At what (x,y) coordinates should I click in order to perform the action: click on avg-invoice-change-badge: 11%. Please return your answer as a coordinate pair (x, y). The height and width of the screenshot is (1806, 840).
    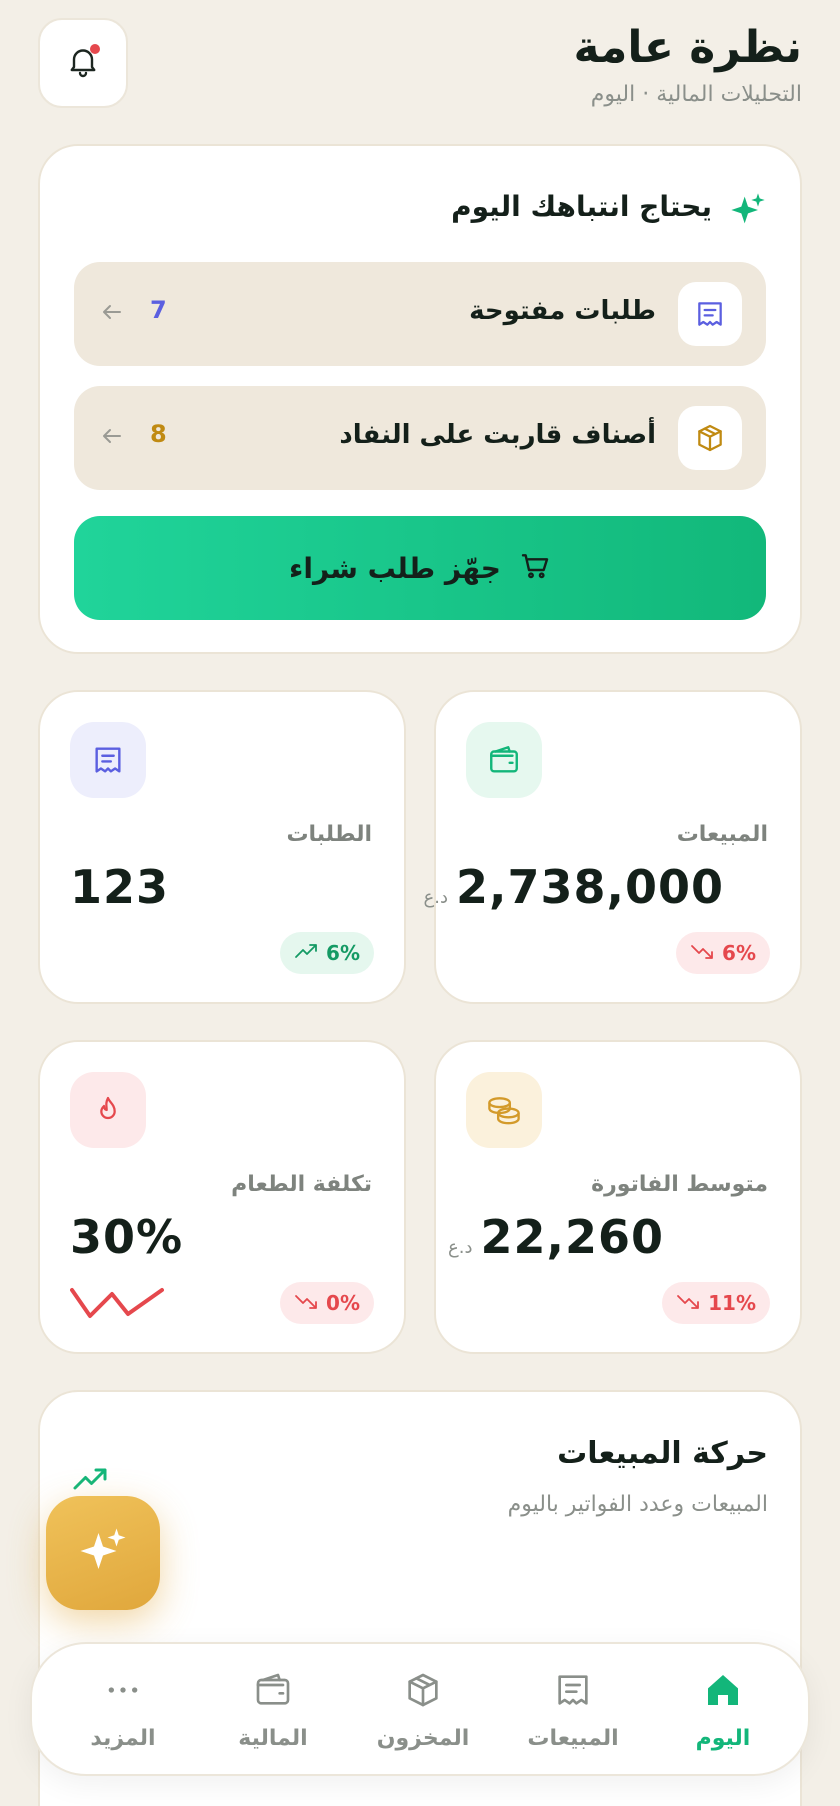
    Looking at the image, I should click on (716, 1303).